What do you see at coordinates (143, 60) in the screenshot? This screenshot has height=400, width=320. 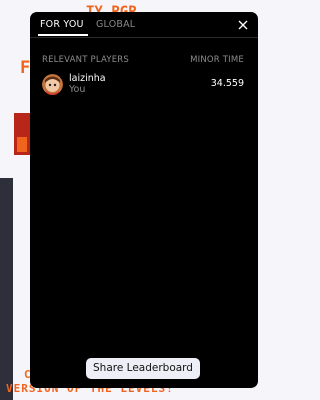 I see `leaderboard-header: RELEVANT PLAYERS MINOR TIME` at bounding box center [143, 60].